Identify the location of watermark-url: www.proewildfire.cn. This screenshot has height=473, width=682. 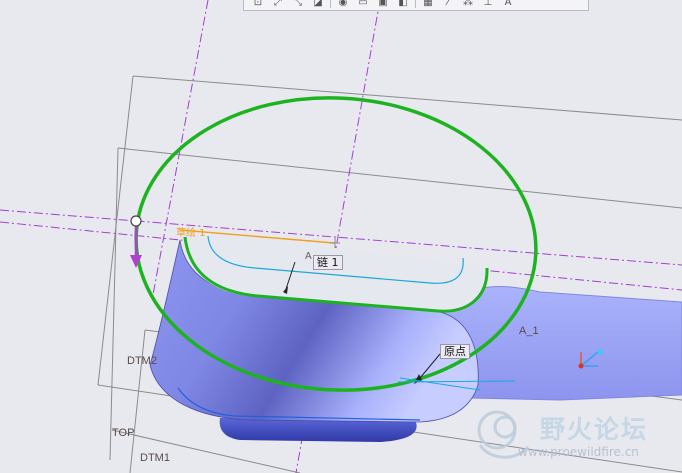
(578, 452).